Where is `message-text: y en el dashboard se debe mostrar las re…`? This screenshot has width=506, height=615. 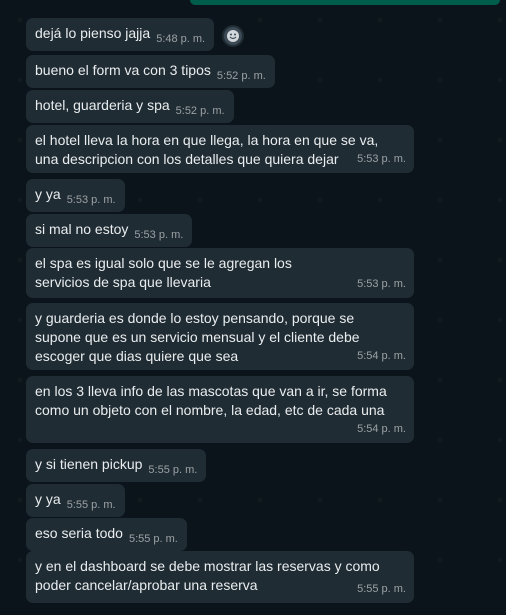
message-text: y en el dashboard se debe mostrar las re… is located at coordinates (207, 575).